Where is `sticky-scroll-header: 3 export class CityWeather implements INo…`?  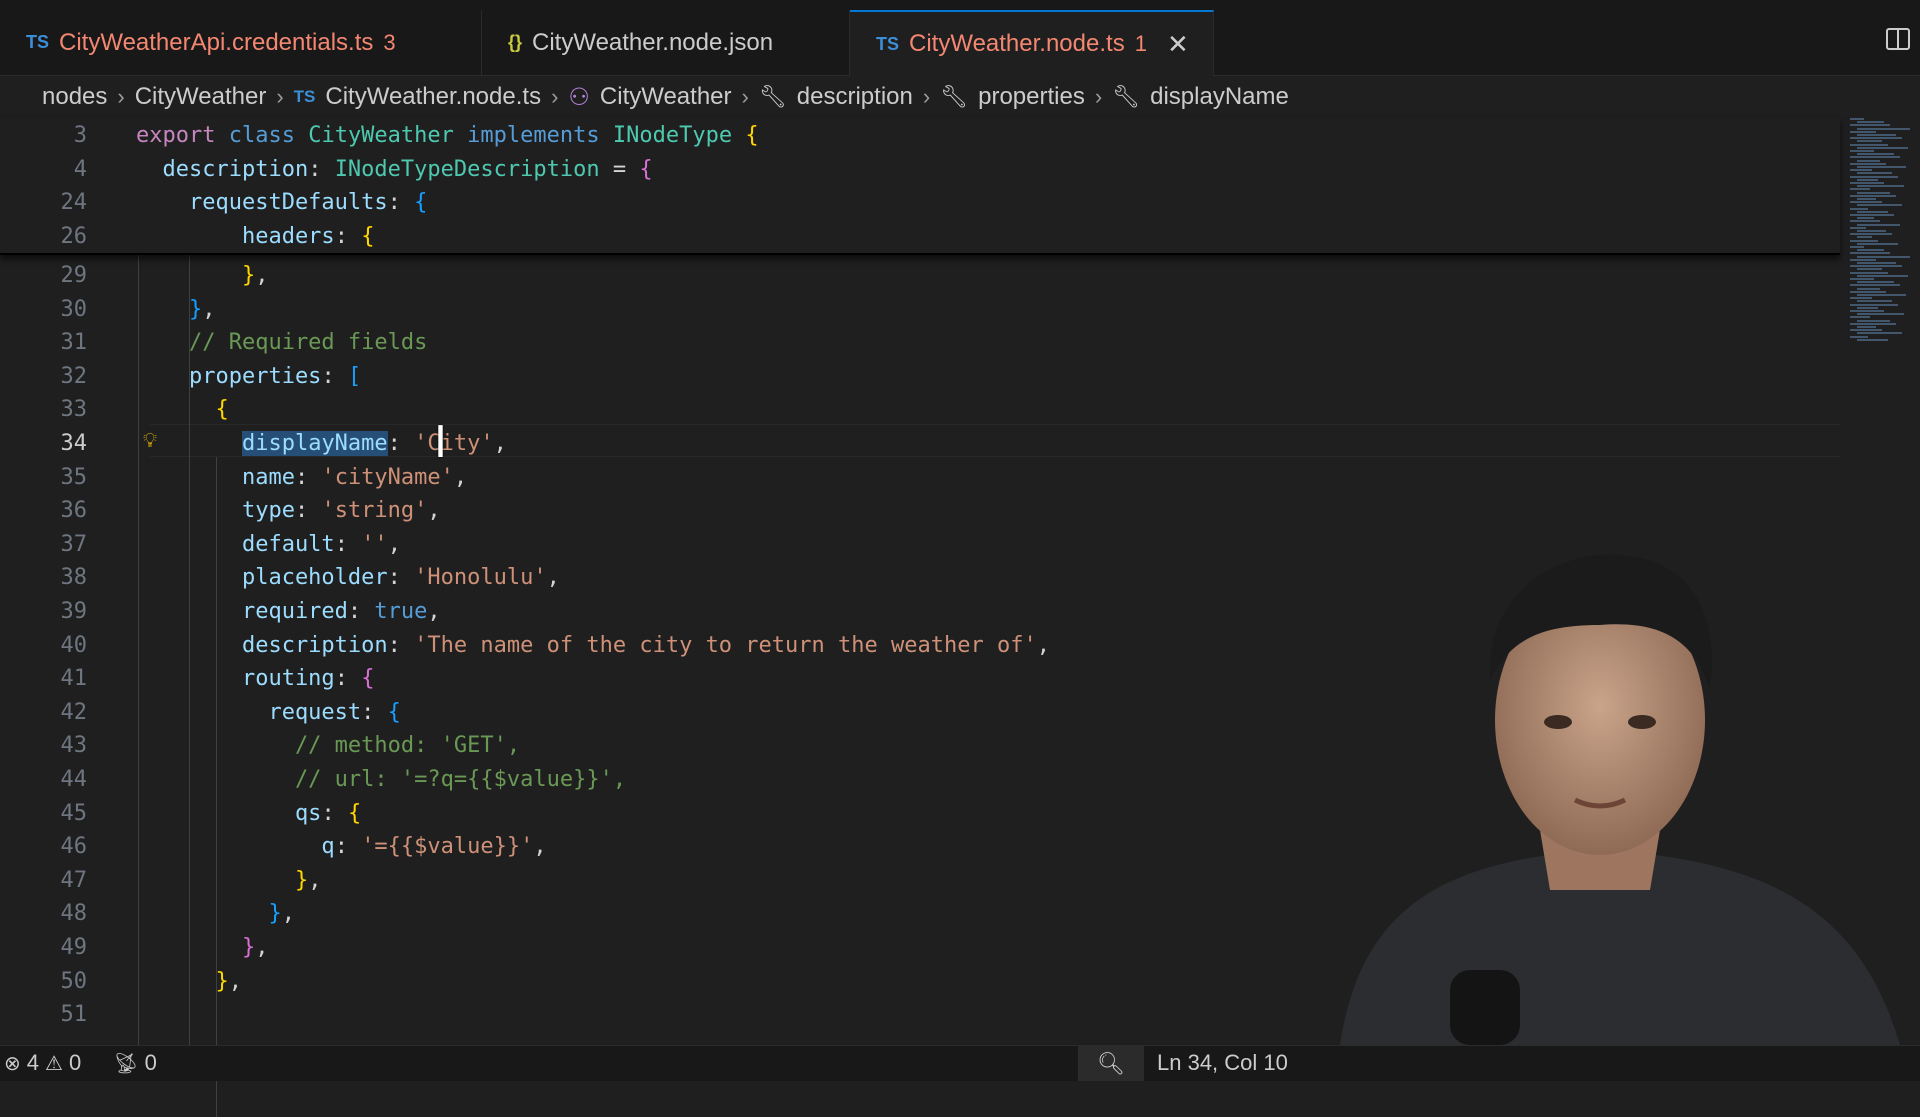 sticky-scroll-header: 3 export class CityWeather implements INo… is located at coordinates (920, 186).